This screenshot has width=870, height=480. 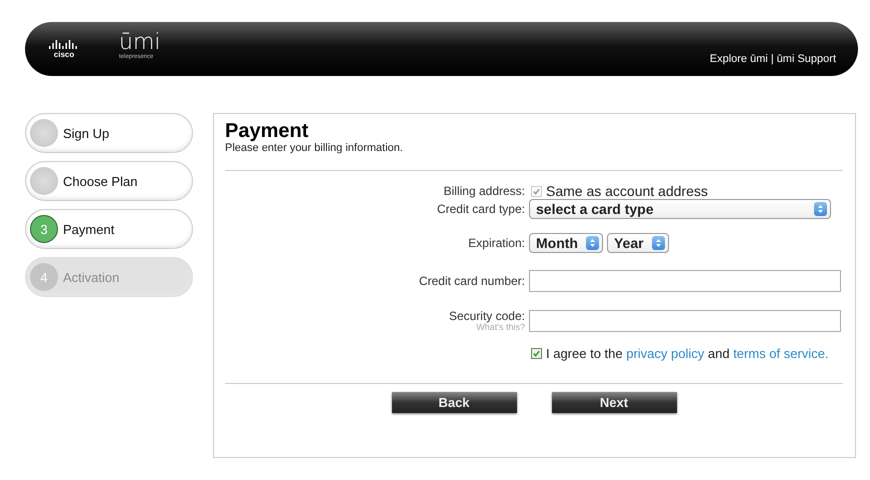 I want to click on field-label: Billing address:, so click(x=483, y=191).